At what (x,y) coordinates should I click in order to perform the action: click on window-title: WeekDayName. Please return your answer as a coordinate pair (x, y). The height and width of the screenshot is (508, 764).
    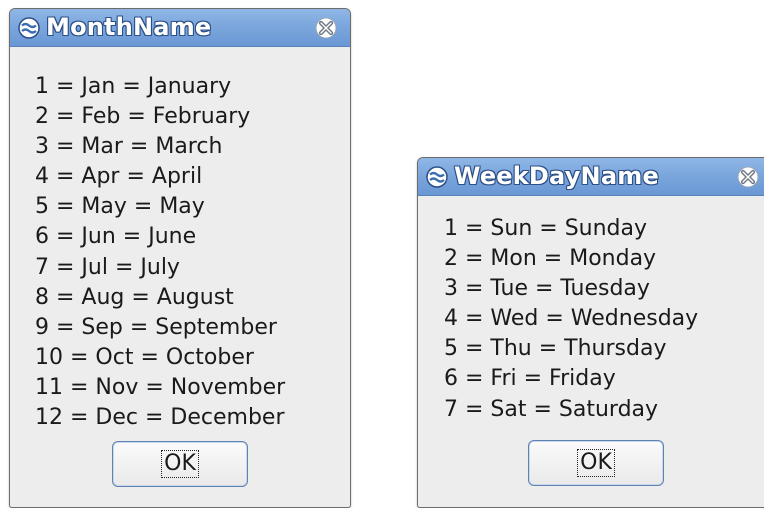
    Looking at the image, I should click on (556, 176).